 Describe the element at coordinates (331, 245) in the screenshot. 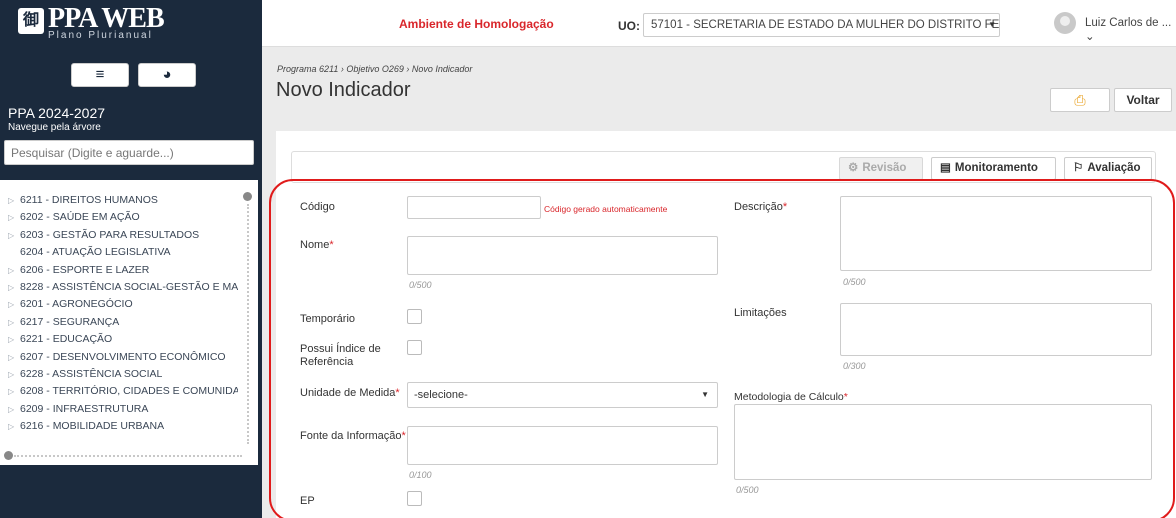

I see `required-mark: *` at that location.